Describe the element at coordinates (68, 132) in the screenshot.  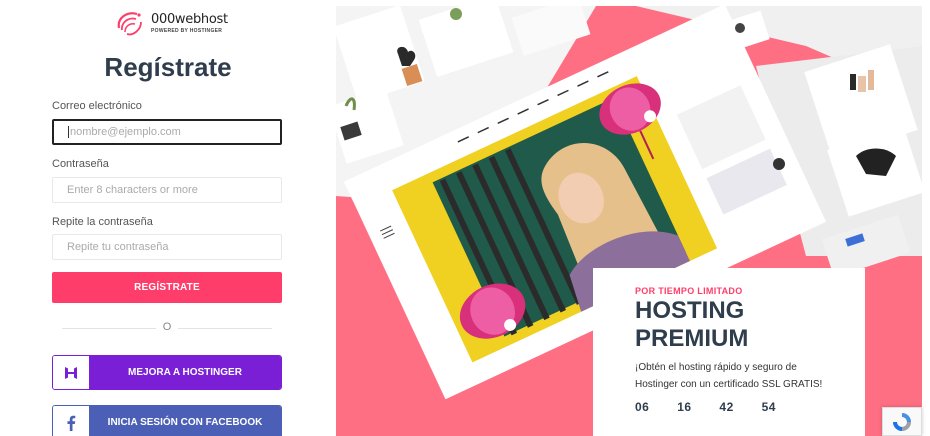
I see `text-caret` at that location.